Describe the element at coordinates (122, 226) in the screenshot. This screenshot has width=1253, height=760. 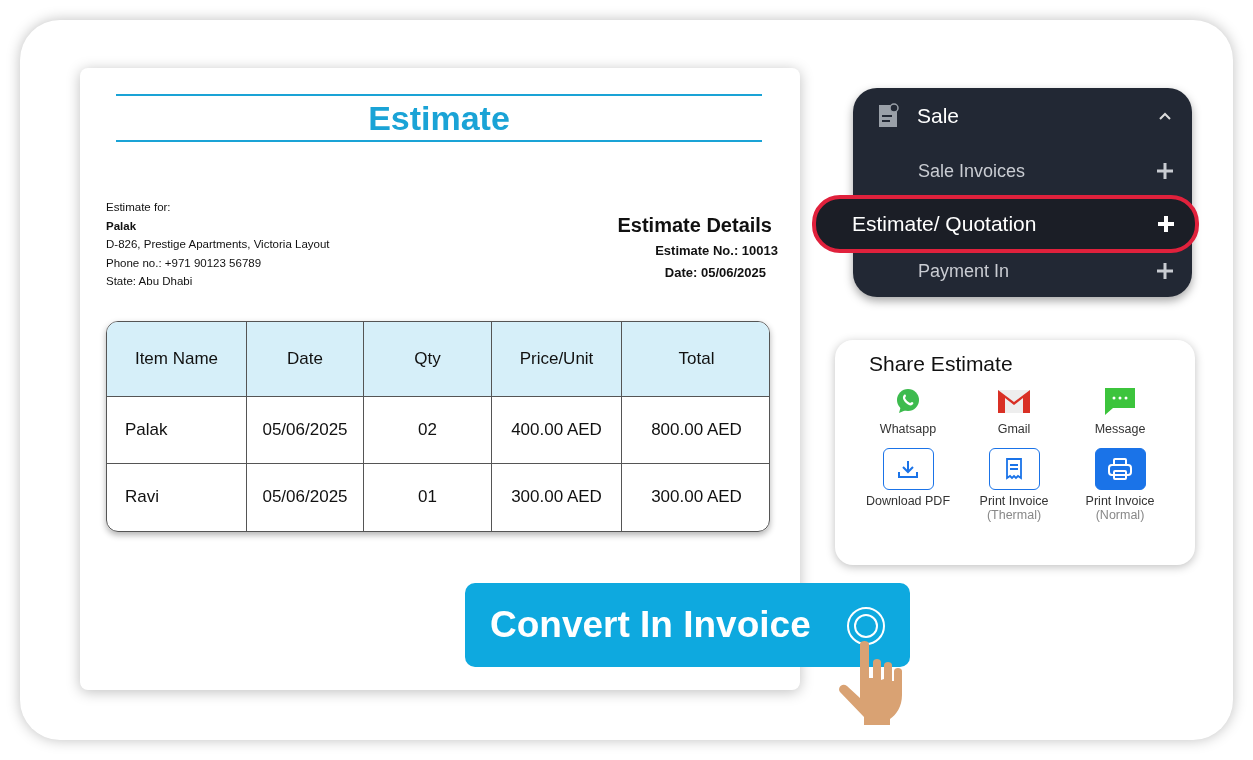
I see `customer-name: Palak` at that location.